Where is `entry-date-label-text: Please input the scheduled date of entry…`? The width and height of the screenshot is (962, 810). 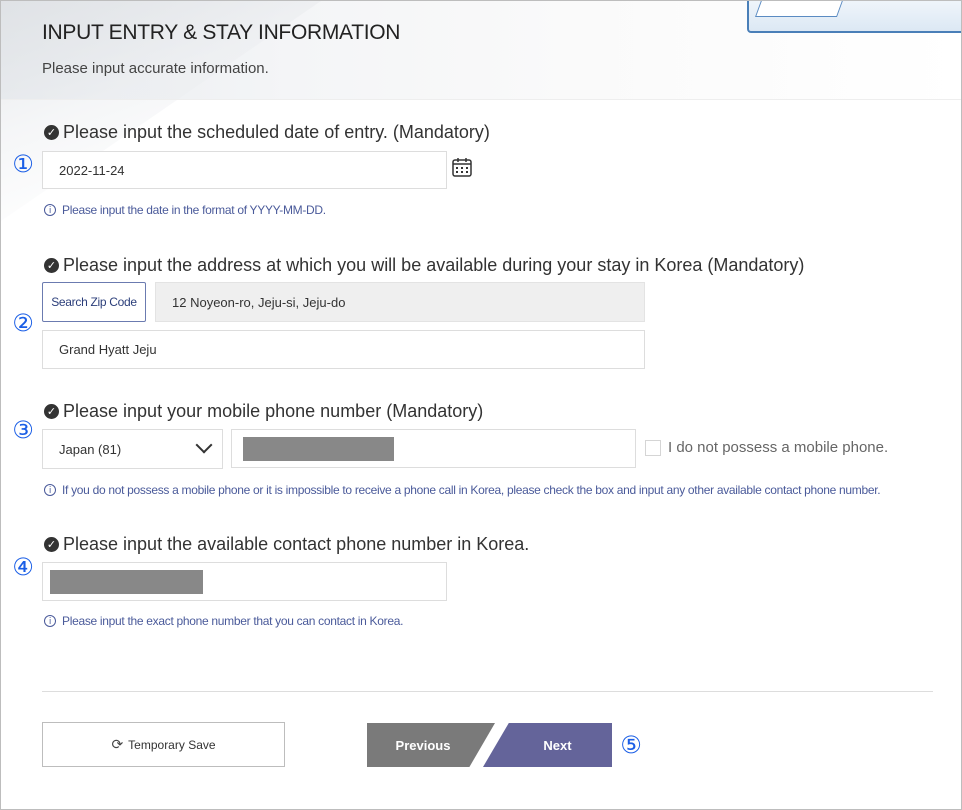
entry-date-label-text: Please input the scheduled date of entry… is located at coordinates (276, 132).